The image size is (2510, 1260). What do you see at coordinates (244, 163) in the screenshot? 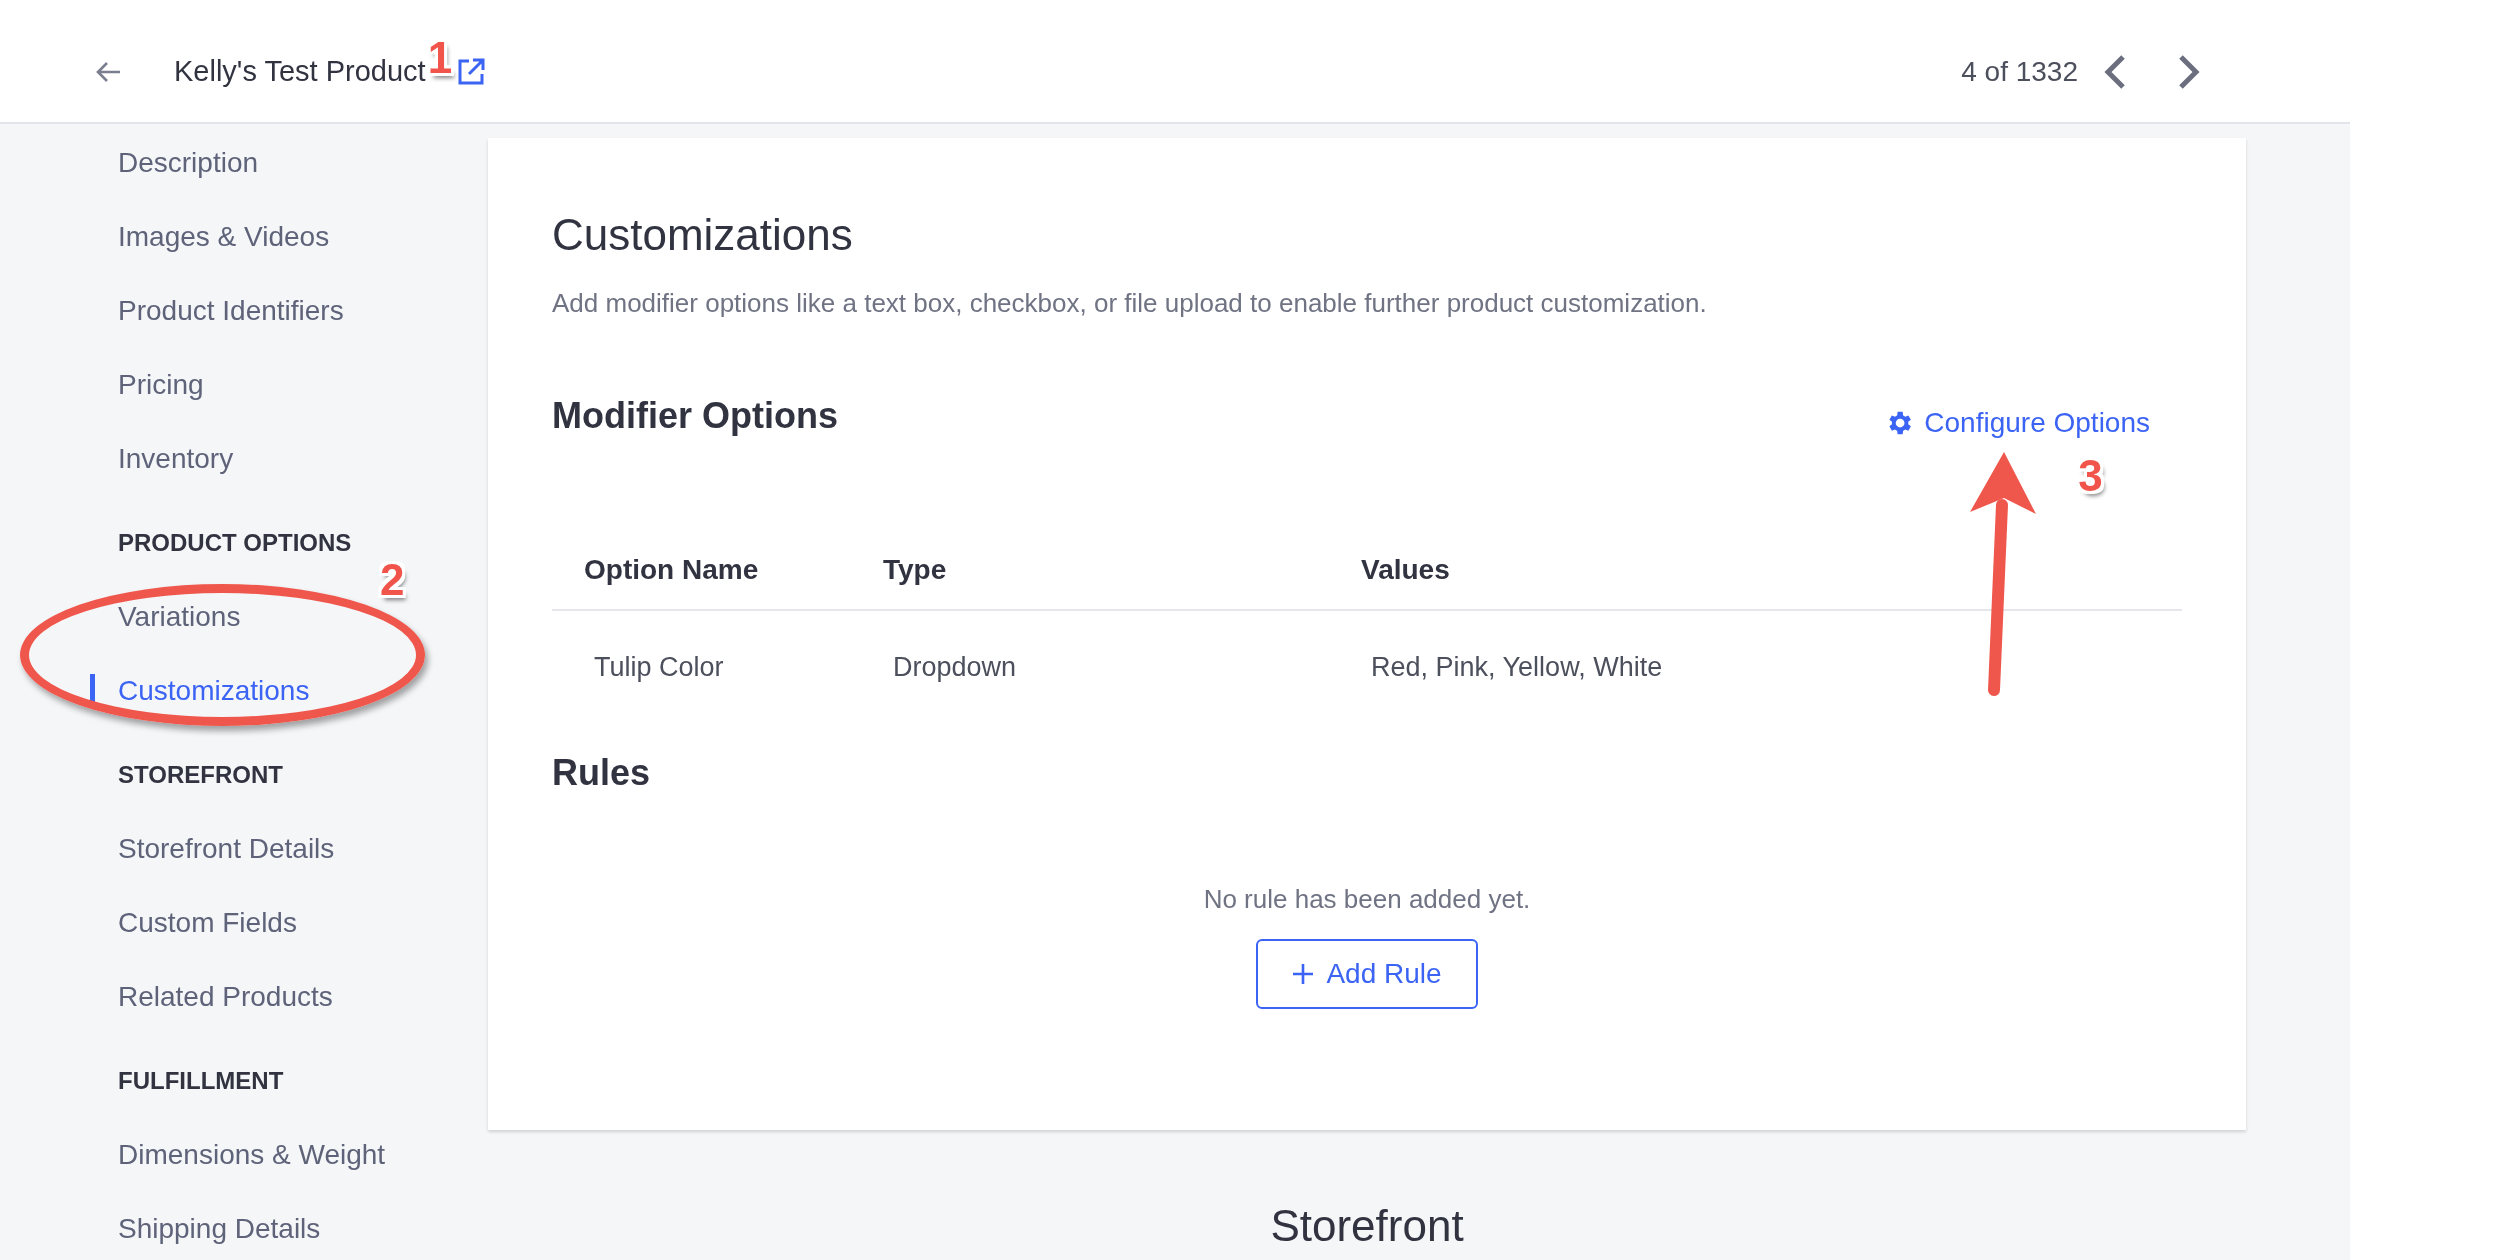
I see `sidebar-item: Description` at bounding box center [244, 163].